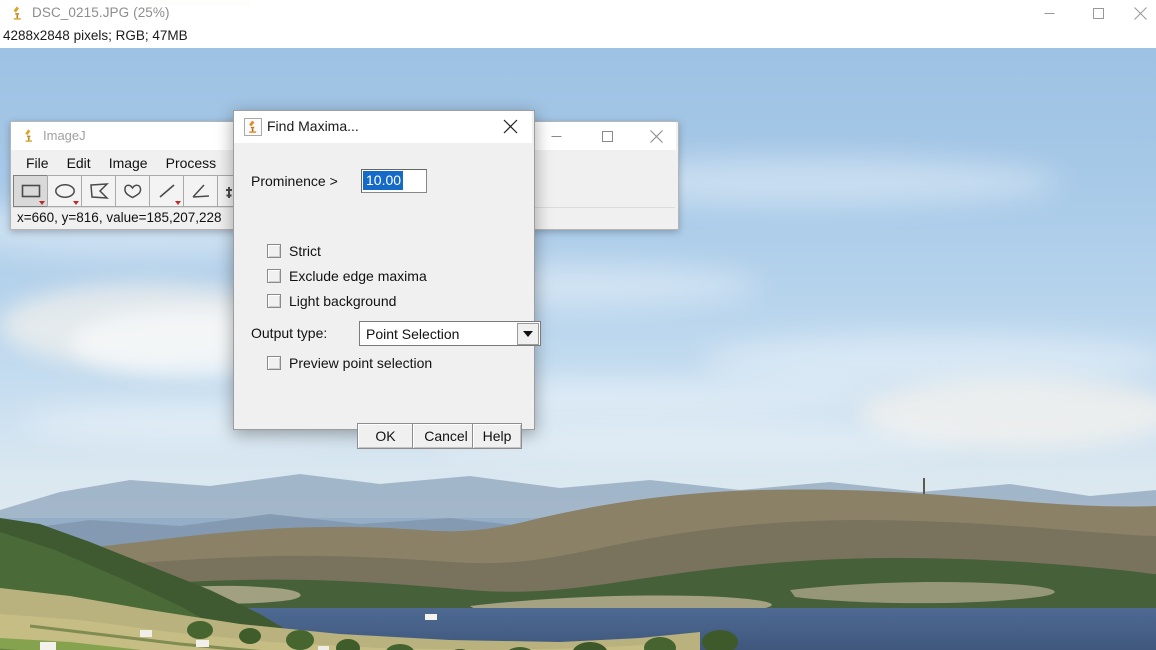 This screenshot has height=650, width=1156. I want to click on prominence-label: Prominence >, so click(294, 181).